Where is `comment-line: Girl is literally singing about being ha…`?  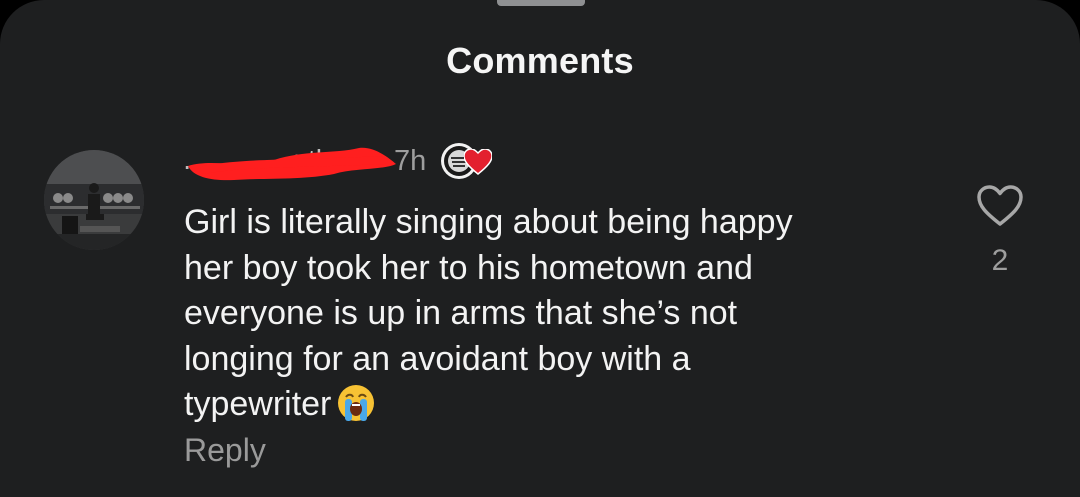
comment-line: Girl is literally singing about being ha… is located at coordinates (488, 222).